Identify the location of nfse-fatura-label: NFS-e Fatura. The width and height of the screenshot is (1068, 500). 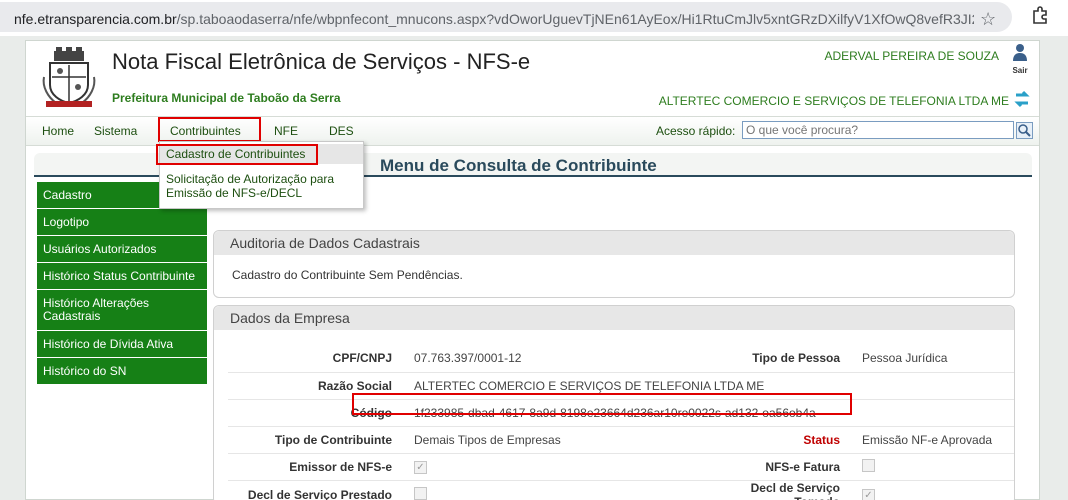
(778, 467).